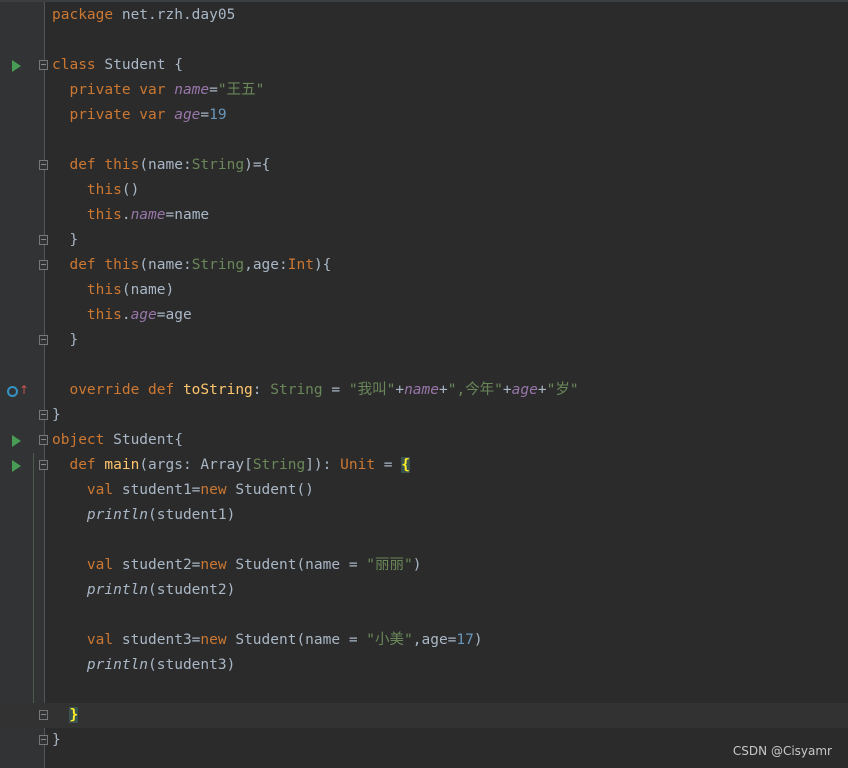 The height and width of the screenshot is (768, 848). I want to click on code-line: class Student {, so click(424, 65).